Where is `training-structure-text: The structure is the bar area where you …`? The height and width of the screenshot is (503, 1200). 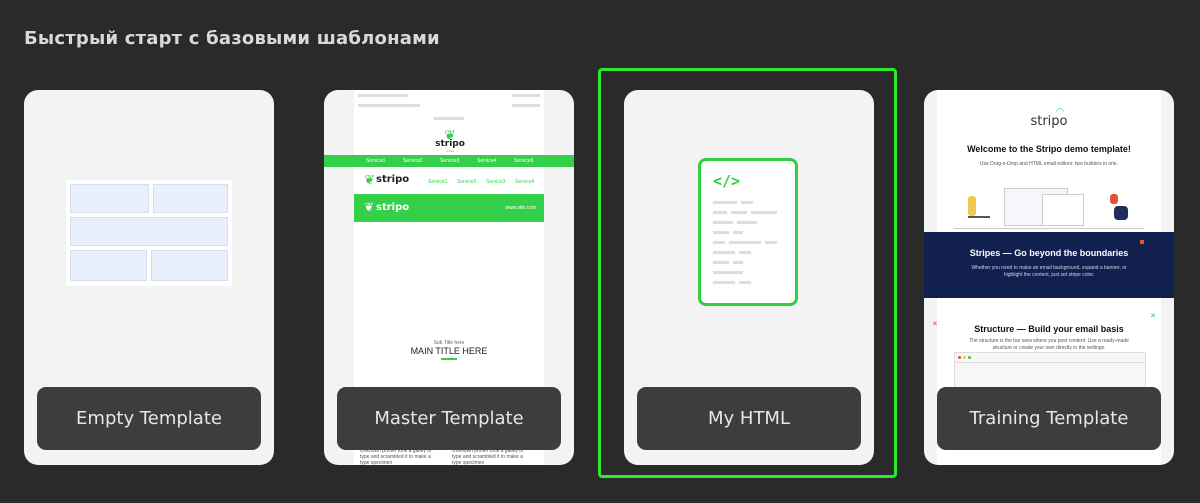
training-structure-text: The structure is the bar area where you … is located at coordinates (1049, 344).